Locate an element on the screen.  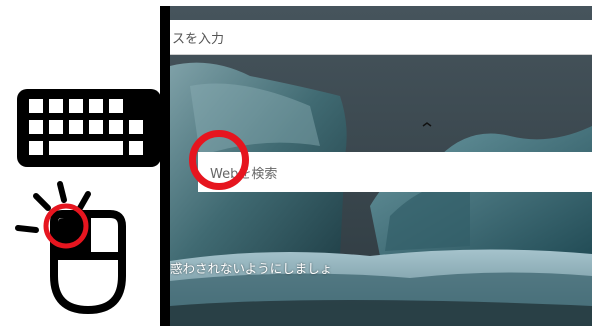
address-bar: スを入力 is located at coordinates (381, 37).